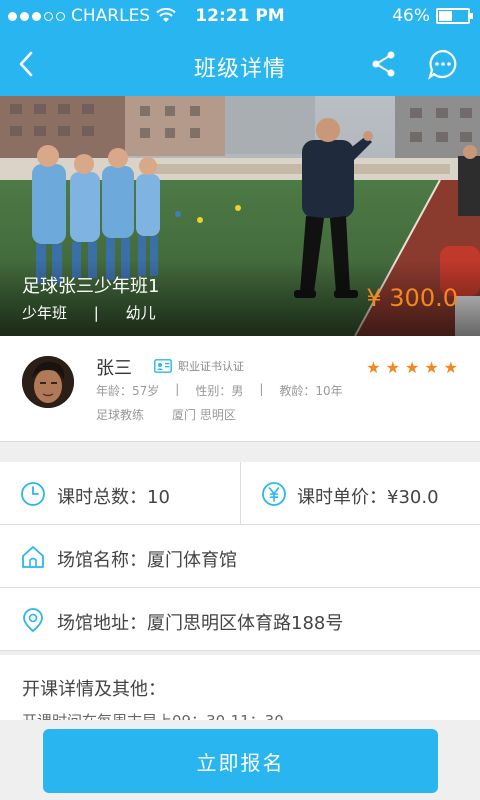 This screenshot has width=480, height=800. I want to click on yuan-icon, so click(274, 494).